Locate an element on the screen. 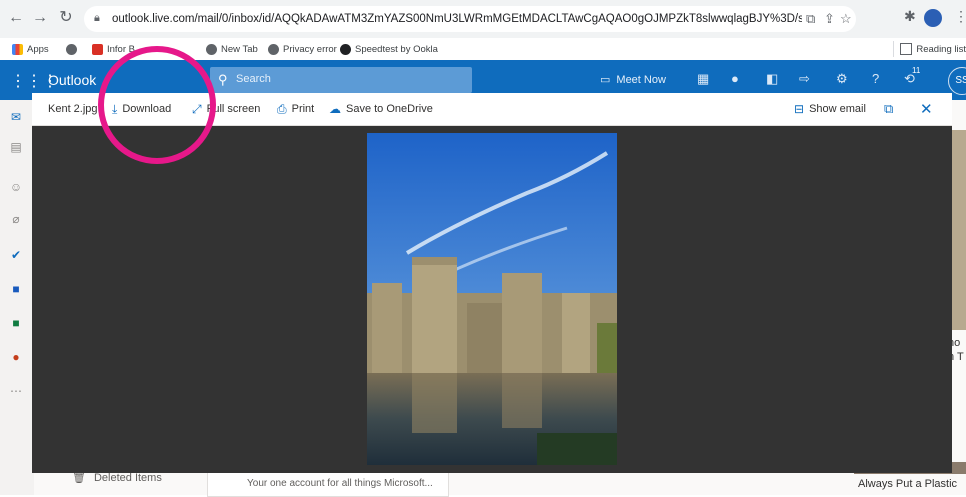 This screenshot has width=966, height=497. reading-list: Reading list is located at coordinates (929, 49).